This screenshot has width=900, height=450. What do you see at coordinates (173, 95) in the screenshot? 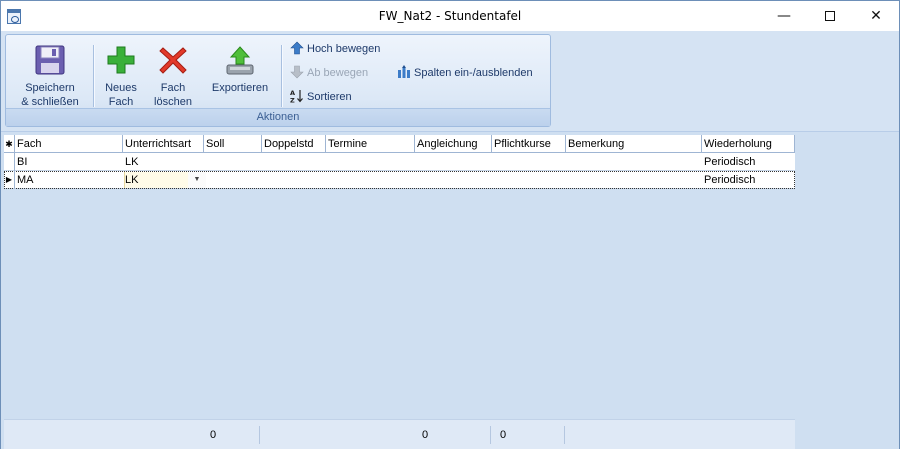
I see `delete-subject-label: Fach löschen` at bounding box center [173, 95].